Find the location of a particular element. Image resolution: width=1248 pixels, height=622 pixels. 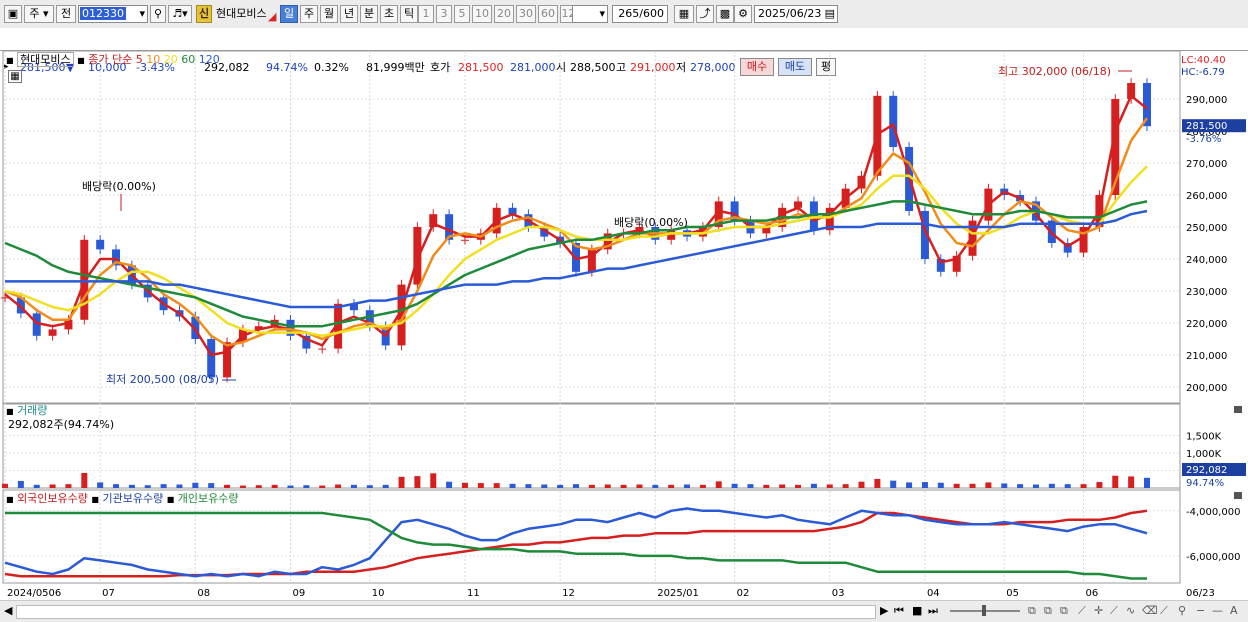

legend-institution: 기관보유수량 is located at coordinates (132, 498).